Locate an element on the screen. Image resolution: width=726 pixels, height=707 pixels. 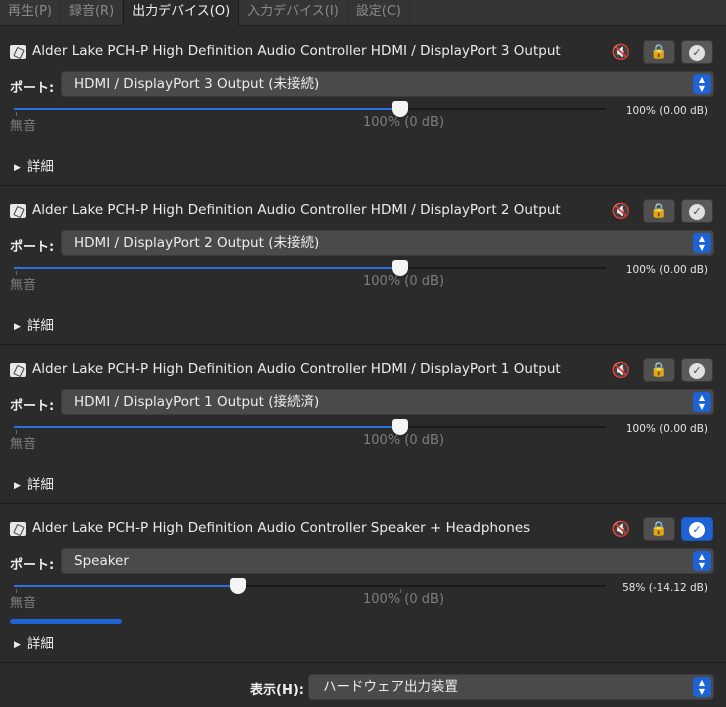
tab-configuration: 設定(C) is located at coordinates (379, 13).